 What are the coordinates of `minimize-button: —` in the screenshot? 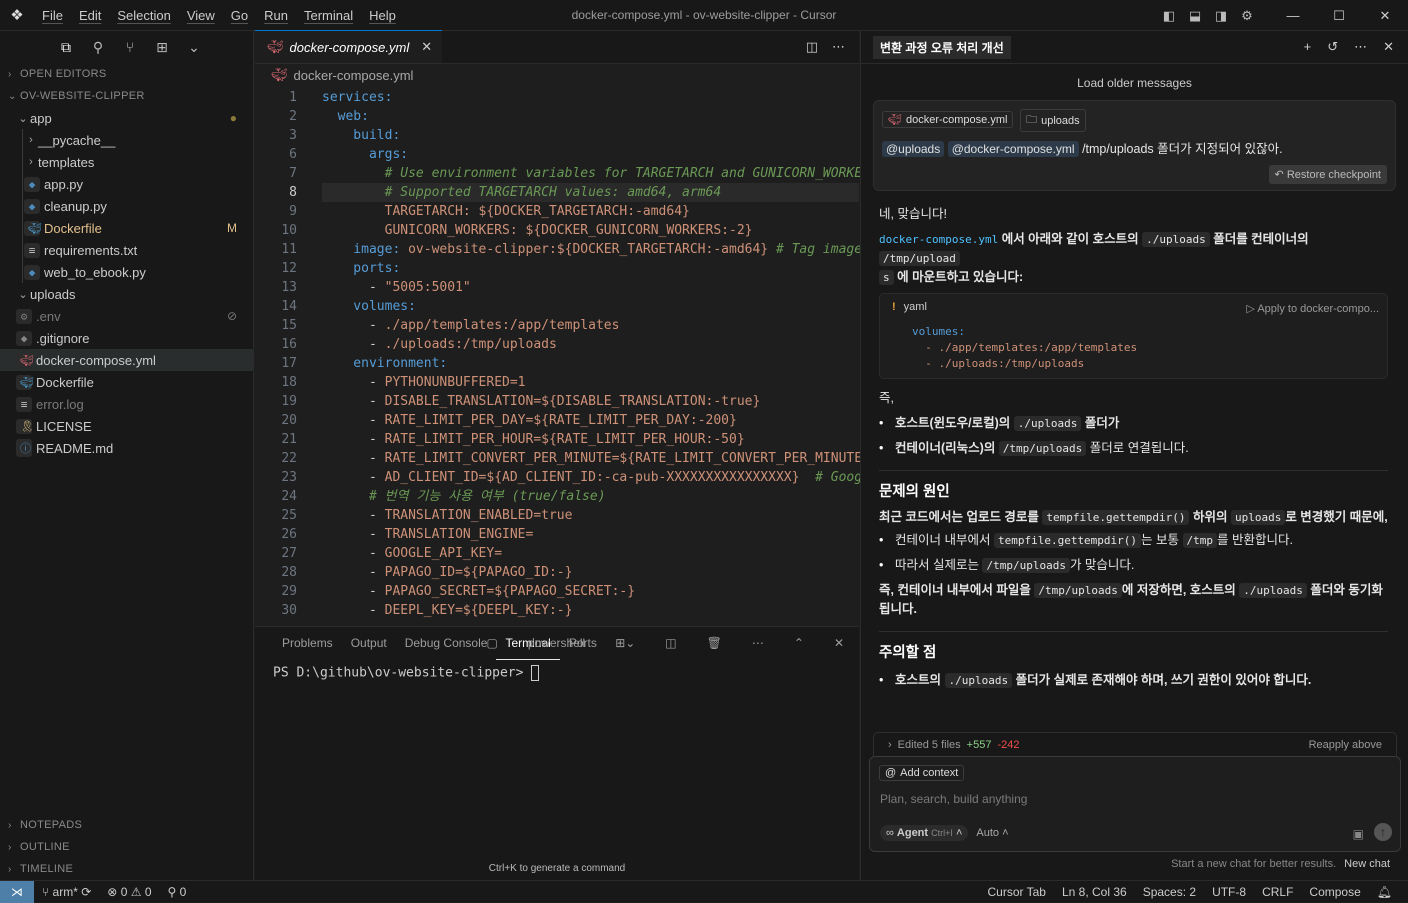 It's located at (1293, 15).